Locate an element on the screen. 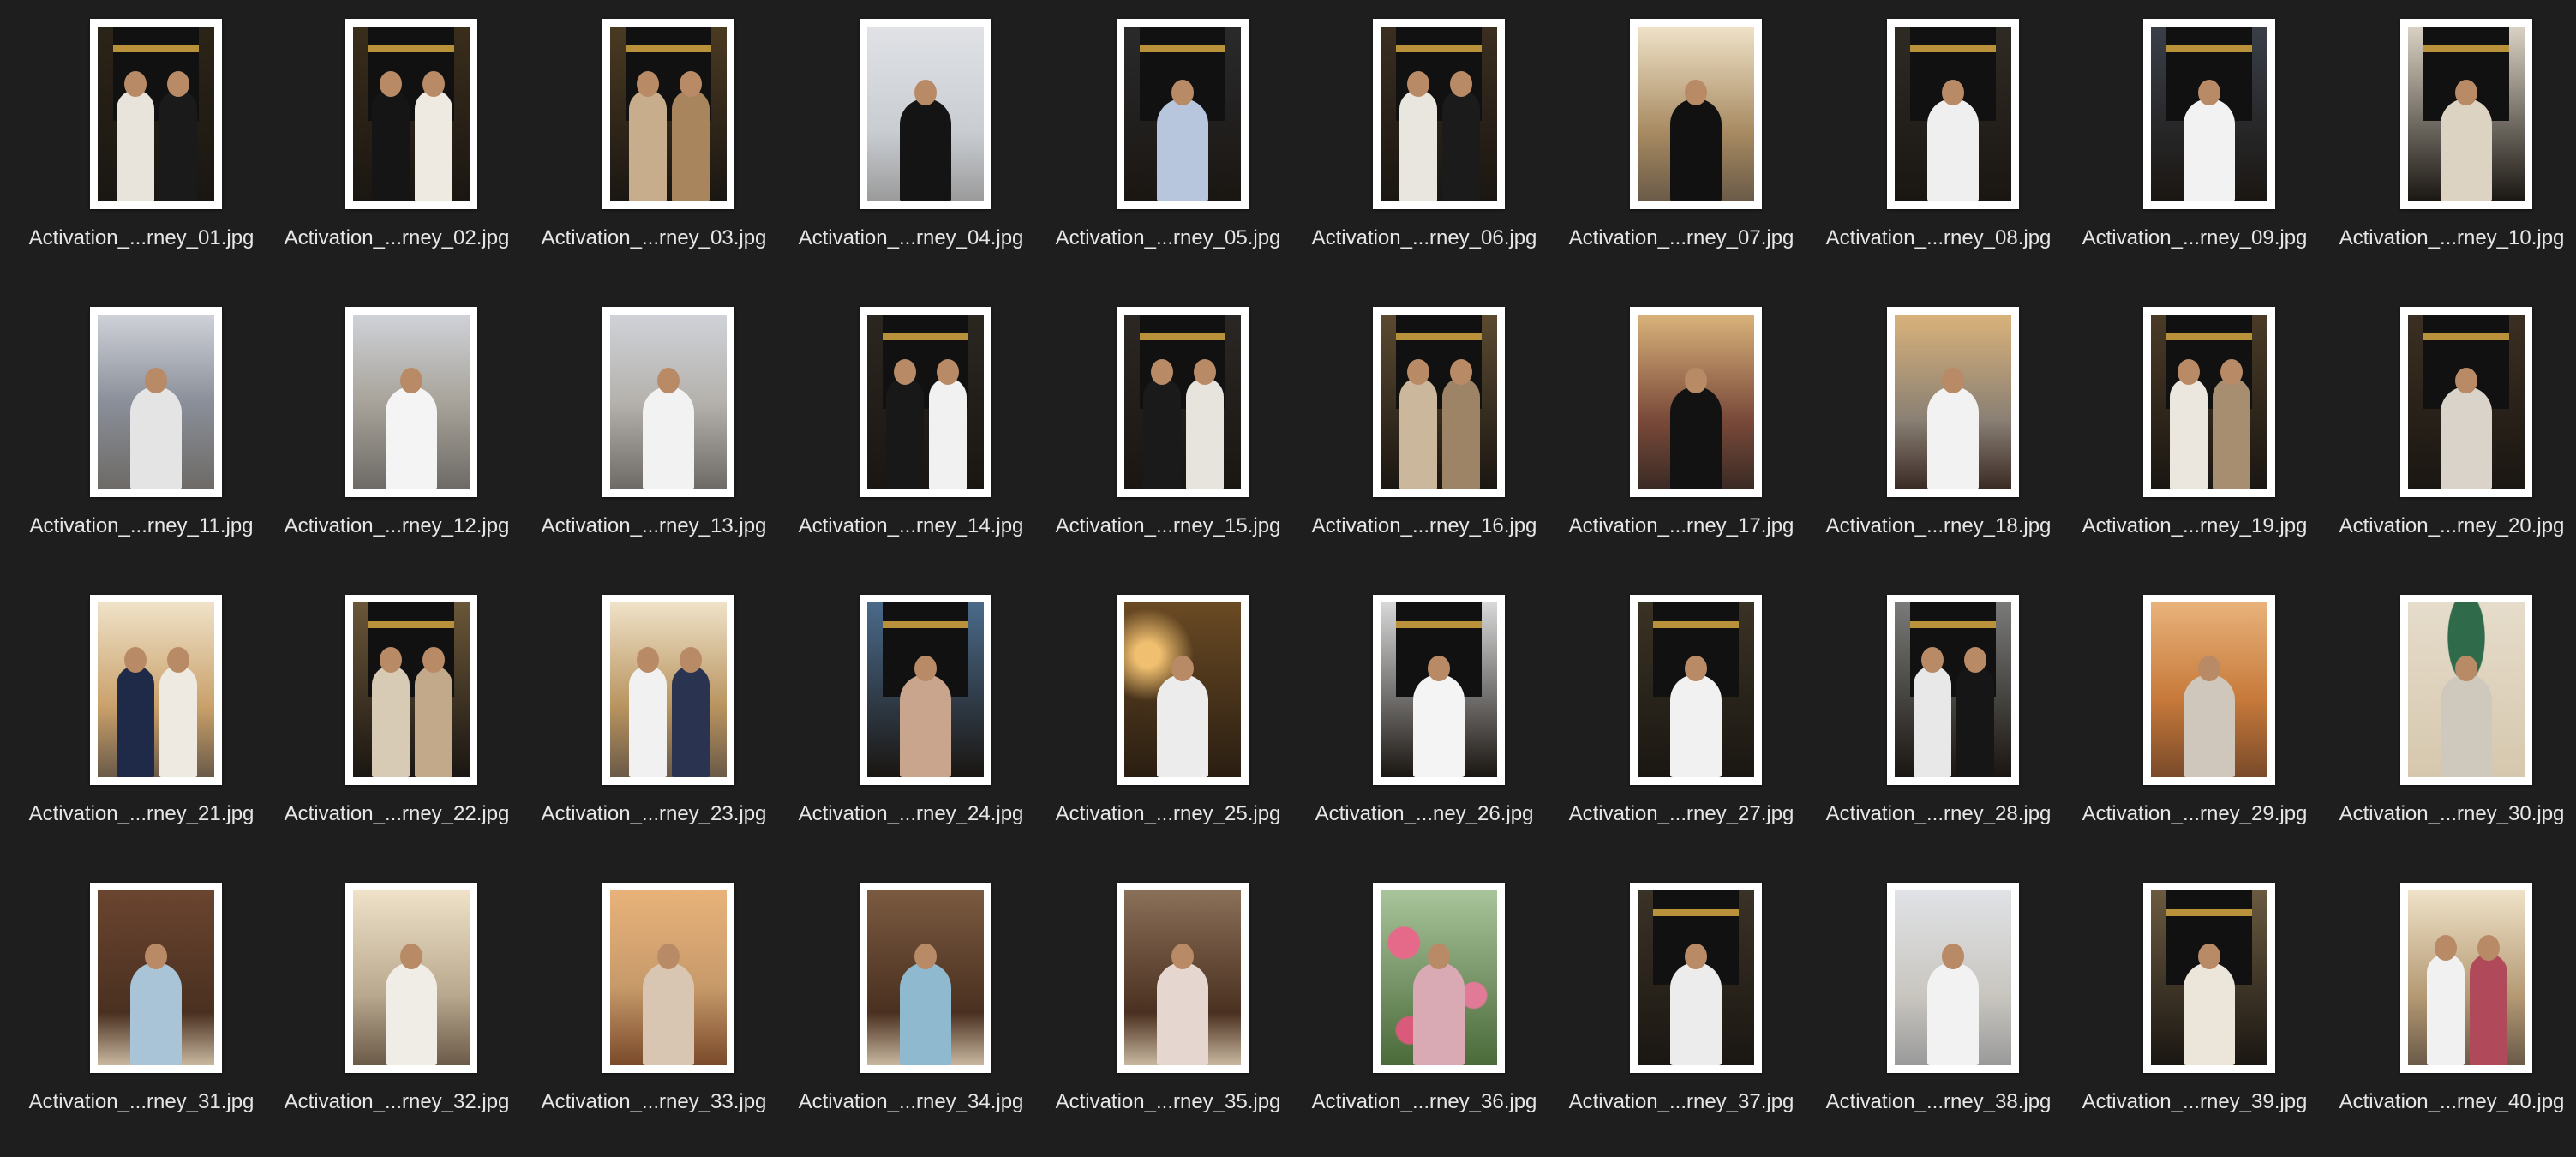  file-item: Activation_...rney_34.jpg is located at coordinates (911, 1001).